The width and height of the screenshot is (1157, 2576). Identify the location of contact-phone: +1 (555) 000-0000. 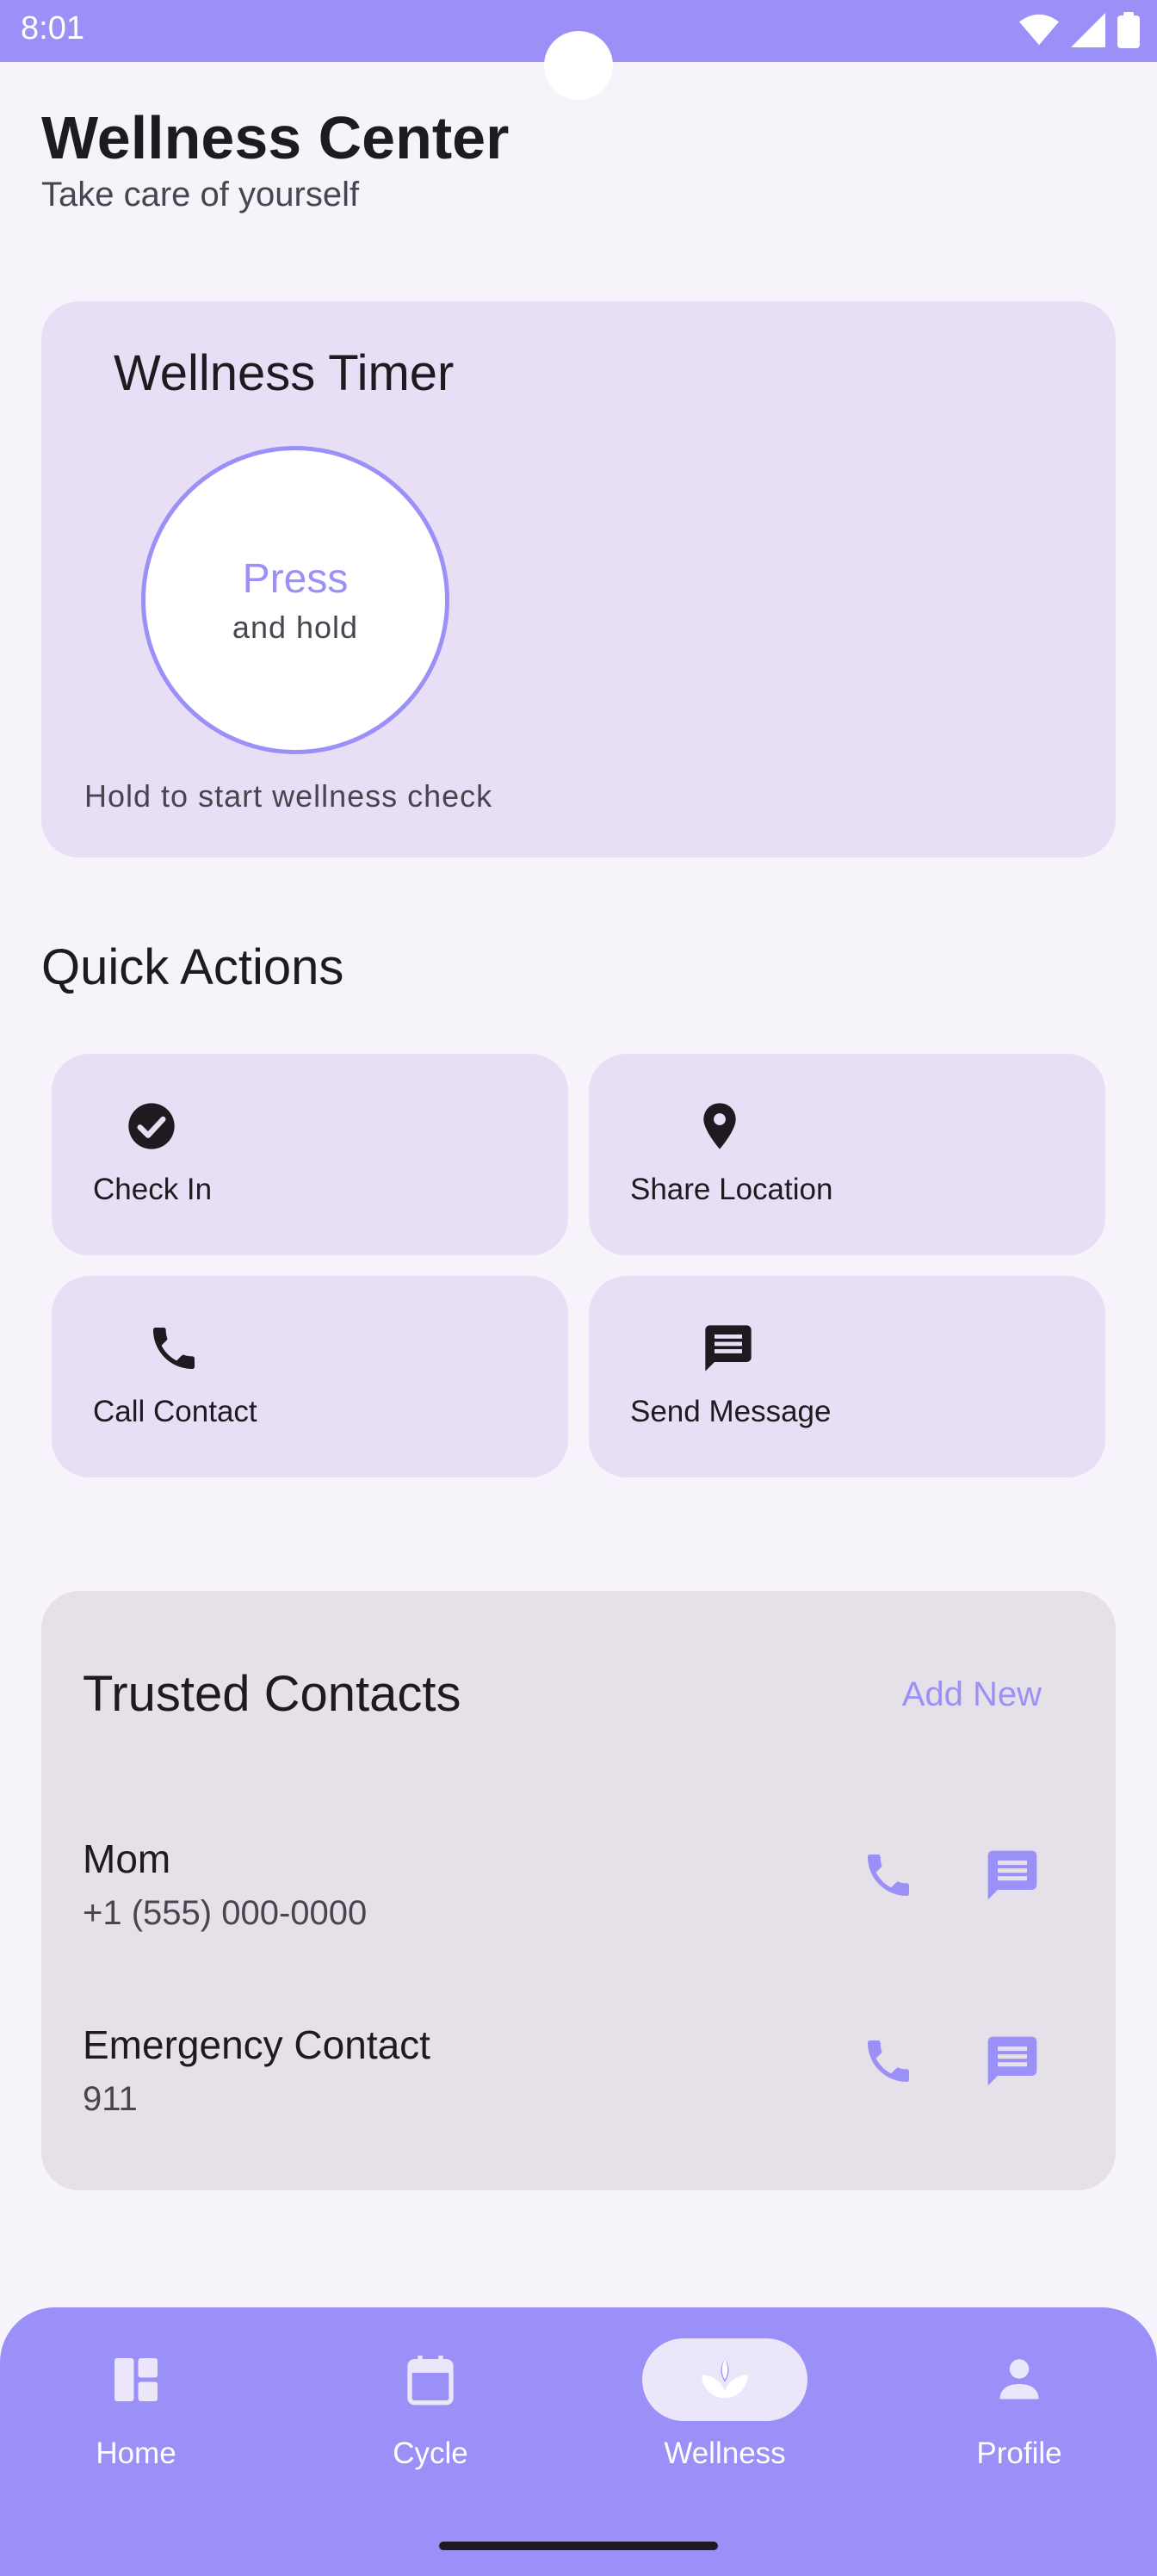
(225, 1913).